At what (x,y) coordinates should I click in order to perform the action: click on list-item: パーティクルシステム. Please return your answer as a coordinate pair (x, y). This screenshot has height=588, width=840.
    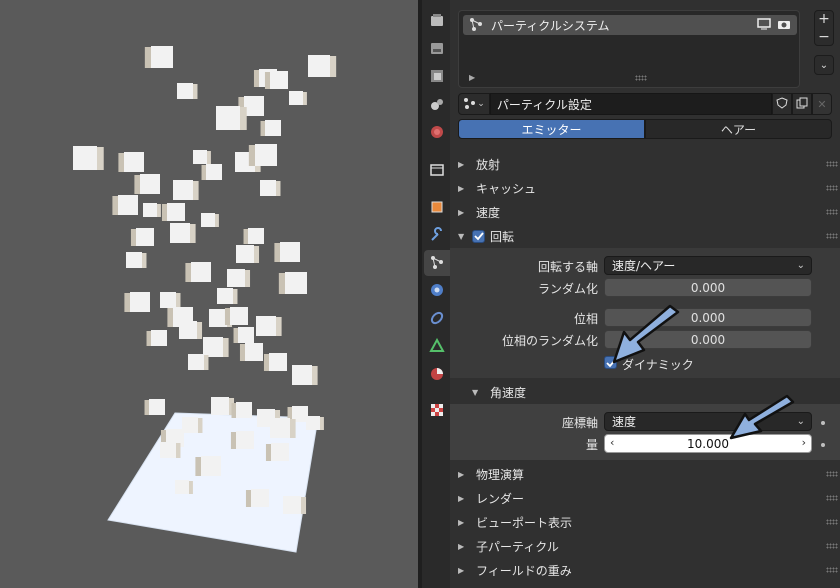
    Looking at the image, I should click on (630, 25).